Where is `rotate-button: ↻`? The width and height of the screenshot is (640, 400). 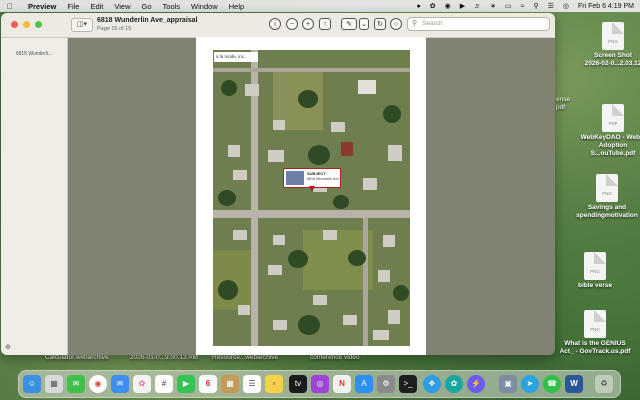 rotate-button: ↻ is located at coordinates (380, 24).